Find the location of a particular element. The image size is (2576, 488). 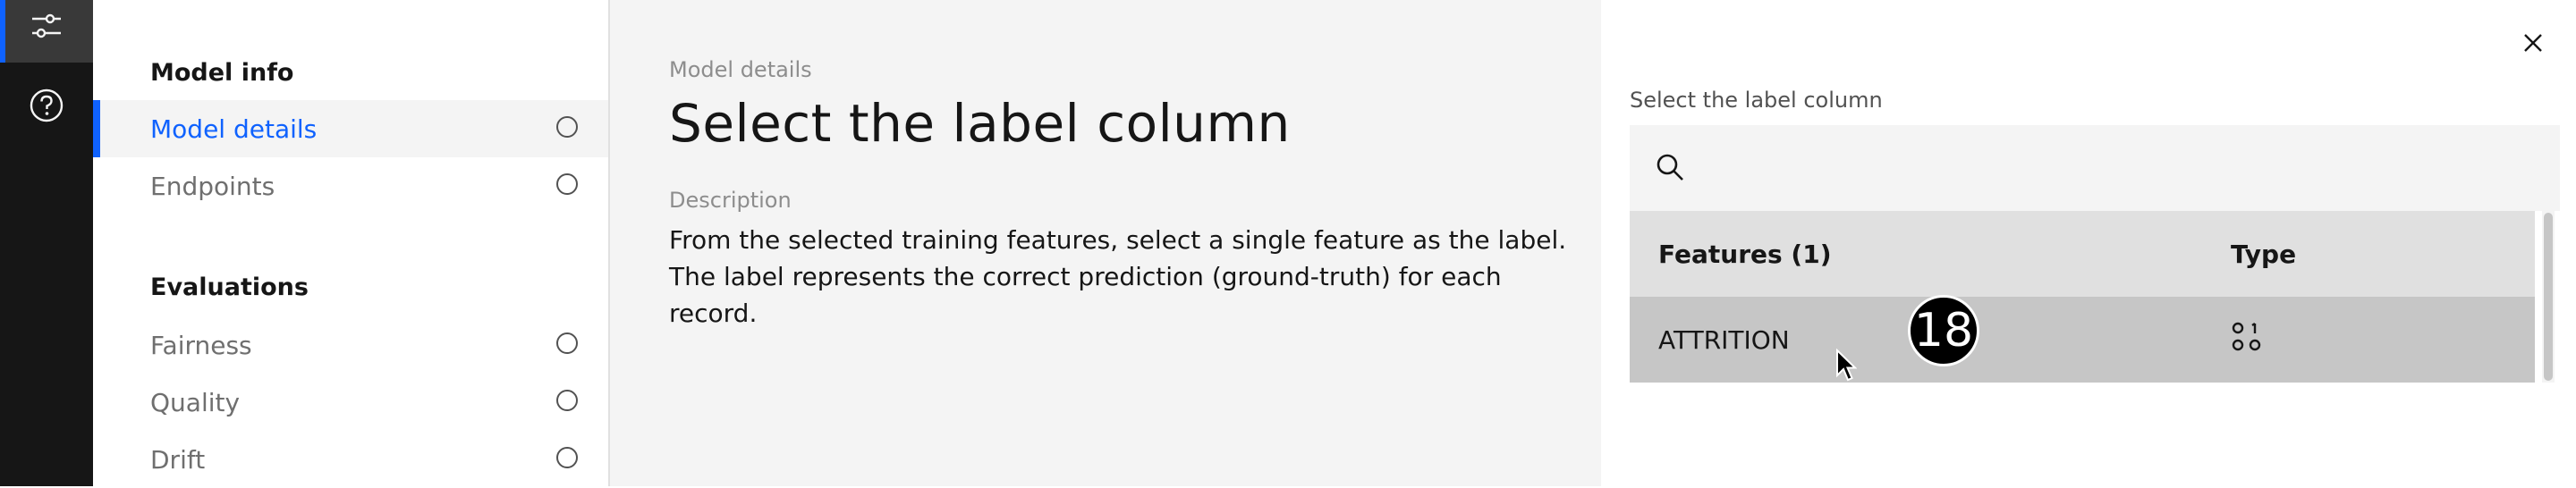

column-header-features: Features (1) is located at coordinates (1744, 254).